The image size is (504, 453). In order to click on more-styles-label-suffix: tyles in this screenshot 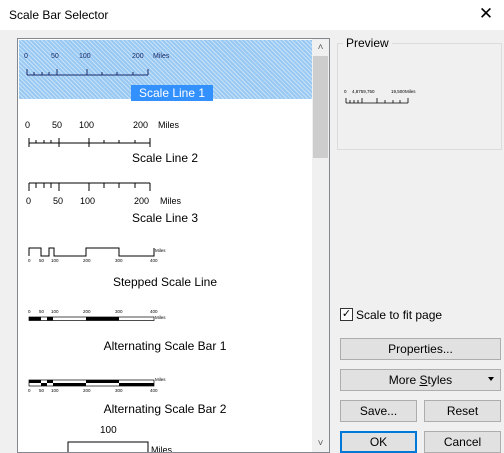, I will do `click(440, 380)`.